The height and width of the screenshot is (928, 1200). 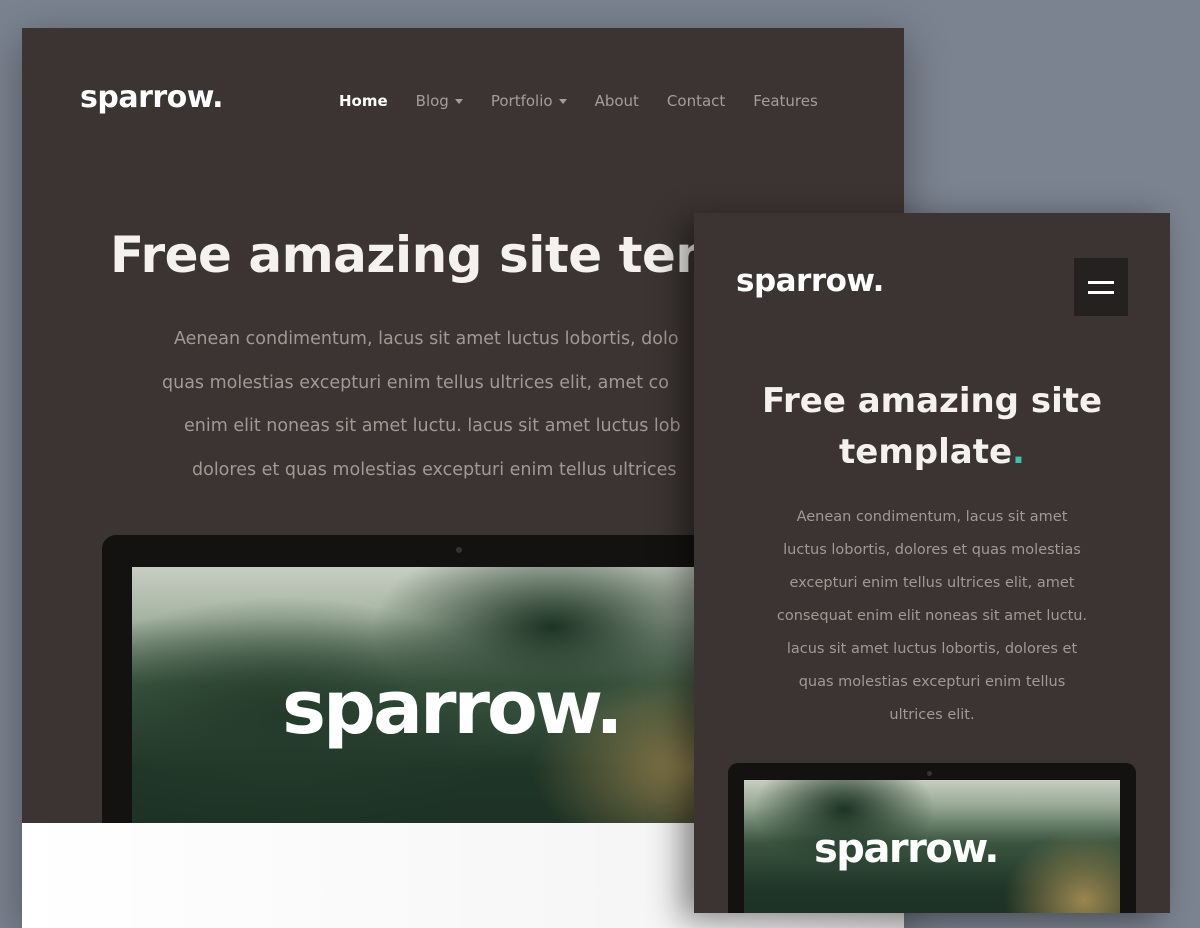 I want to click on nav-item-contact: Contact, so click(x=696, y=101).